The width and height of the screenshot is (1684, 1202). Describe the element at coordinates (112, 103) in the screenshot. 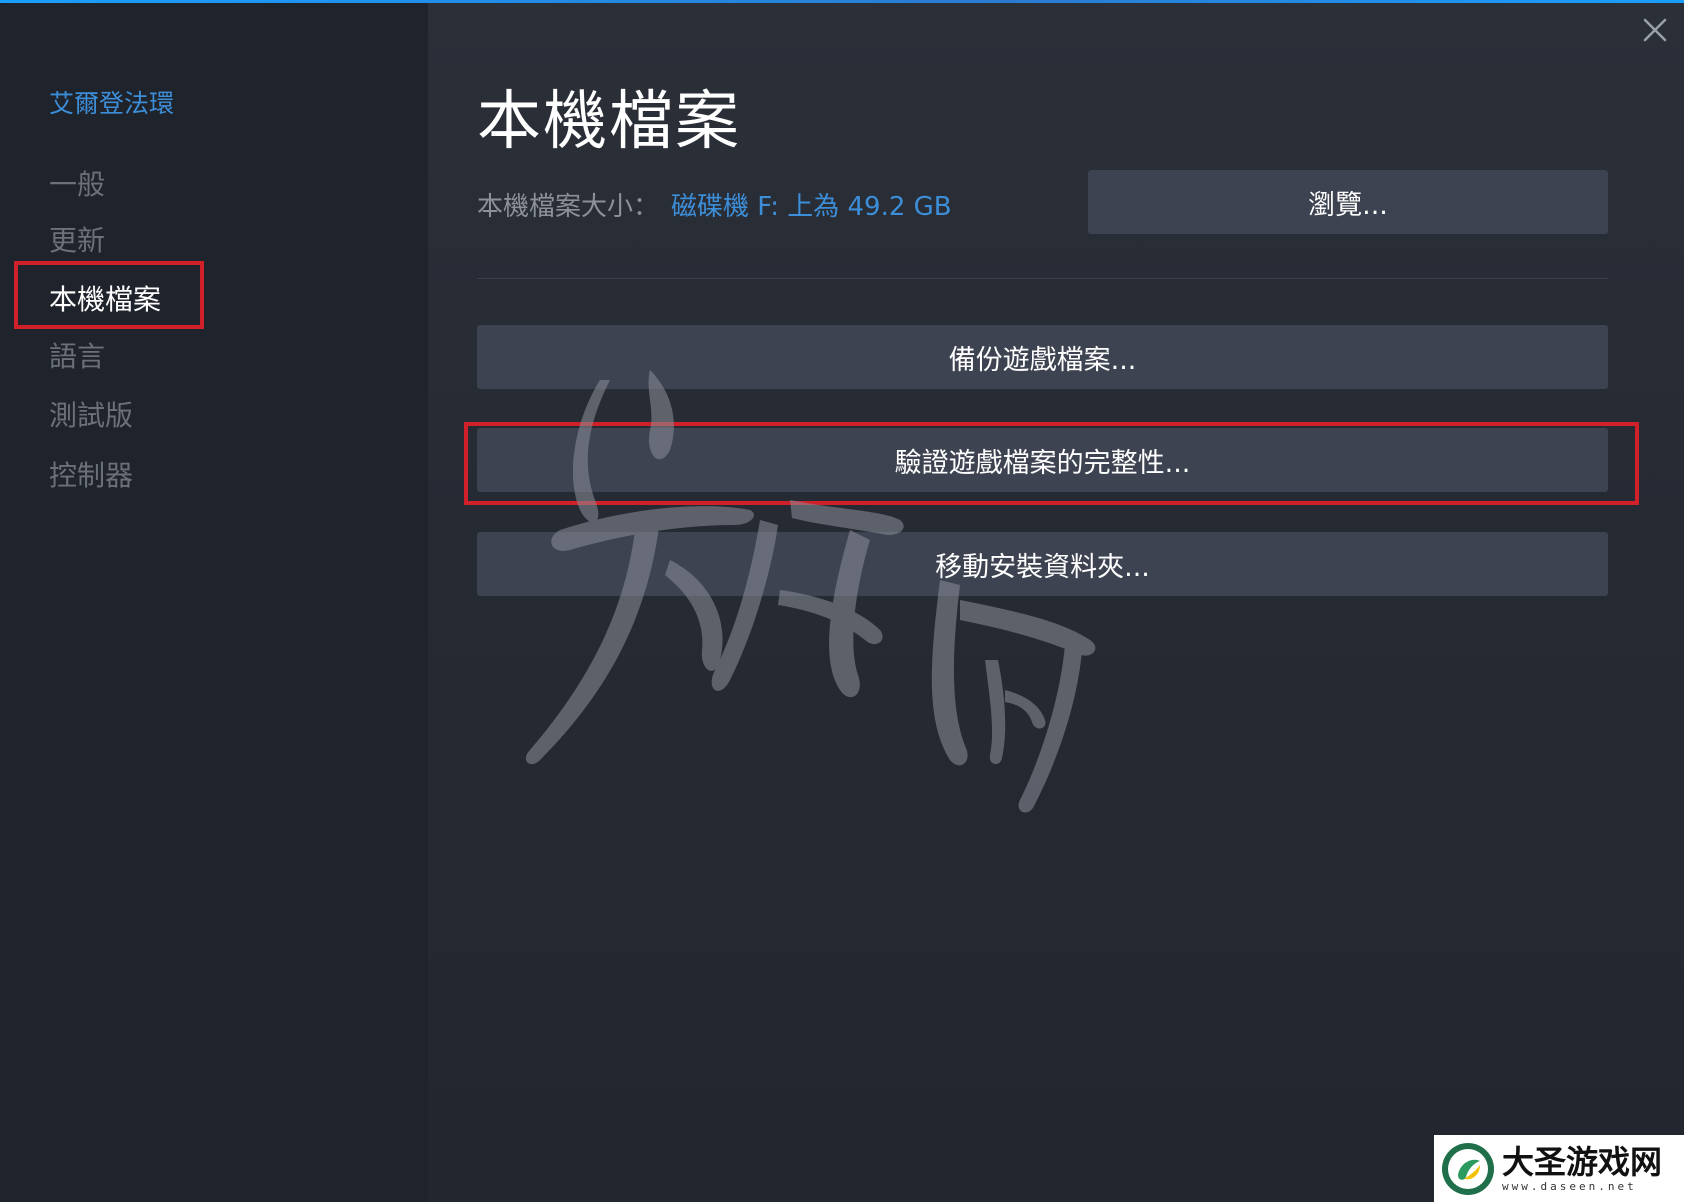

I see `sidebar-game-title: 艾爾登法環` at that location.